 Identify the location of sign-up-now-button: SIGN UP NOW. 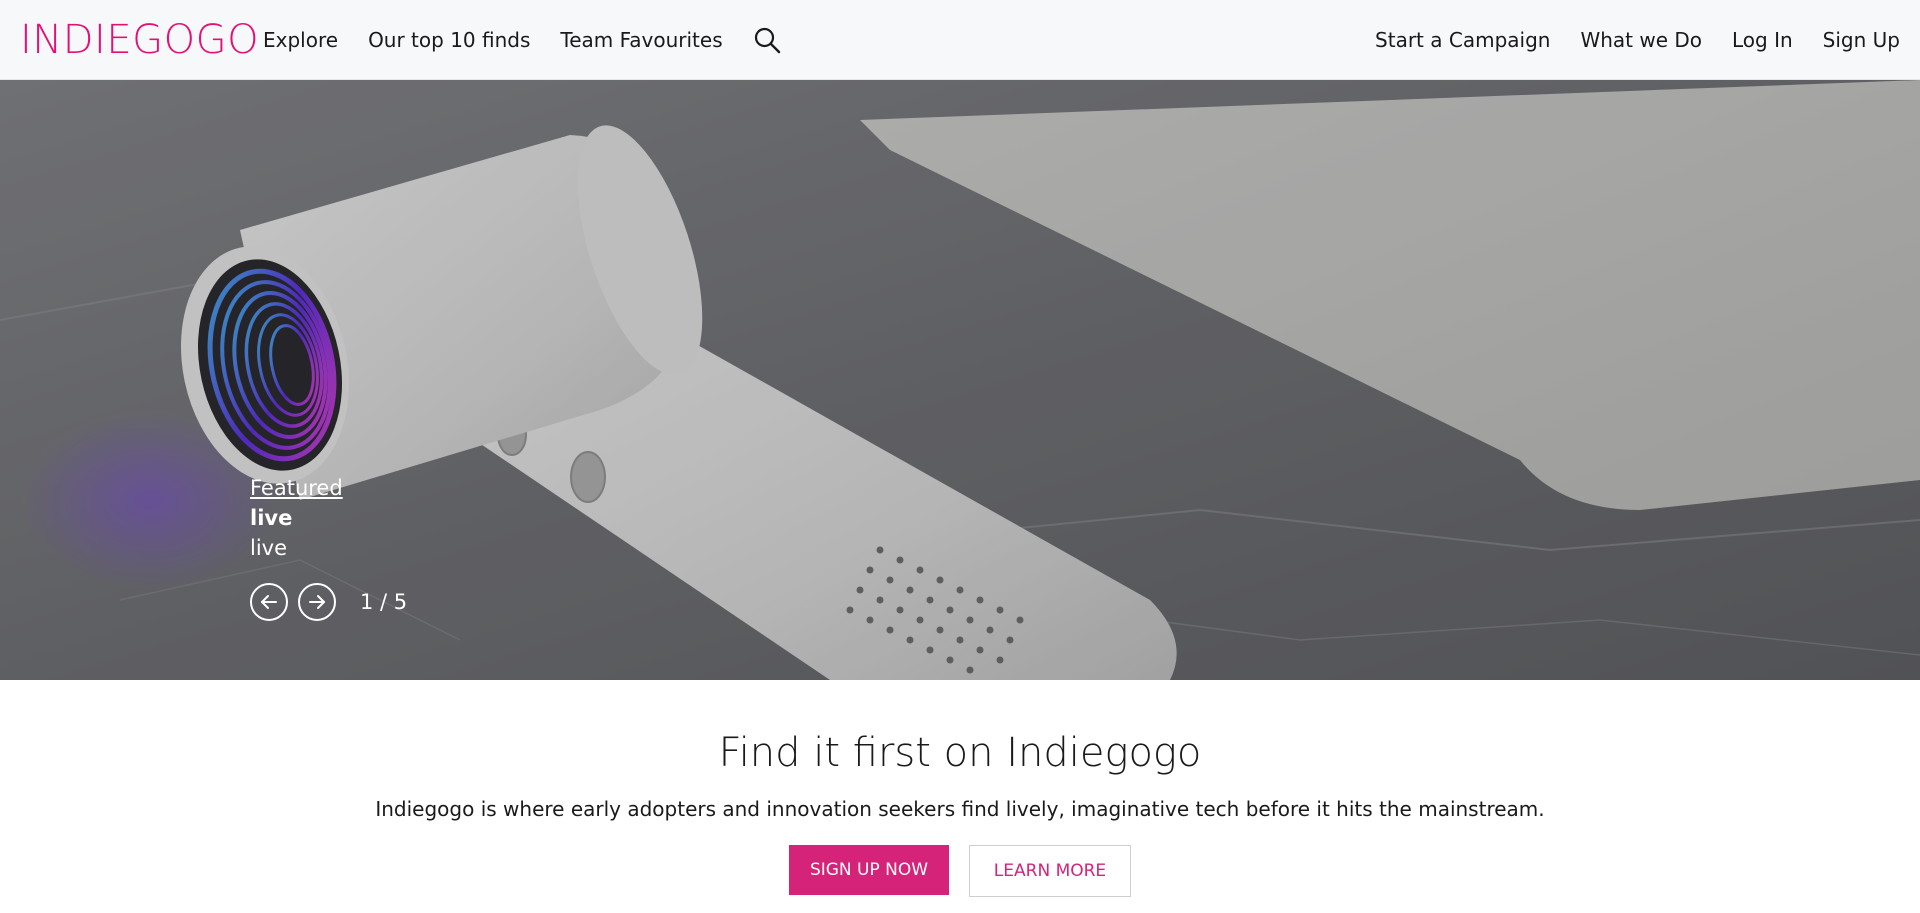
(869, 870).